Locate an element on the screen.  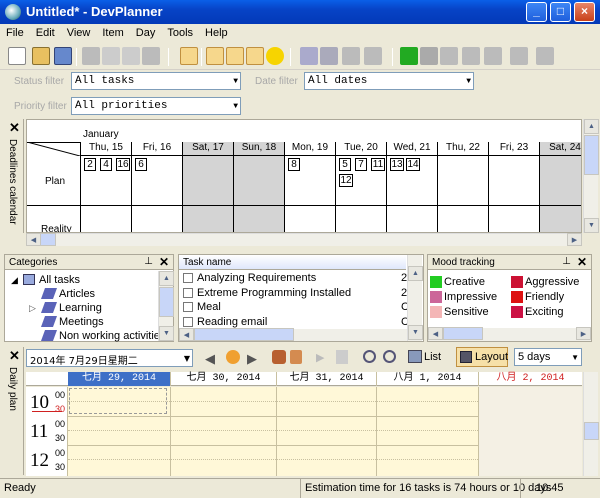
mood-label: Sensitive is located at coordinates (466, 312).